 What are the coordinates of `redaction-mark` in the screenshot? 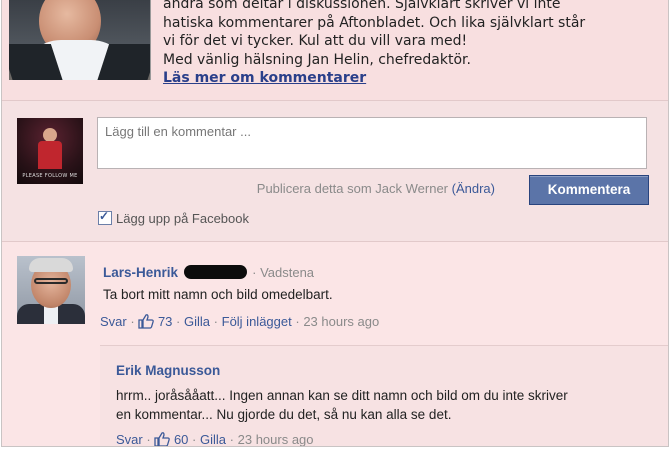 It's located at (216, 272).